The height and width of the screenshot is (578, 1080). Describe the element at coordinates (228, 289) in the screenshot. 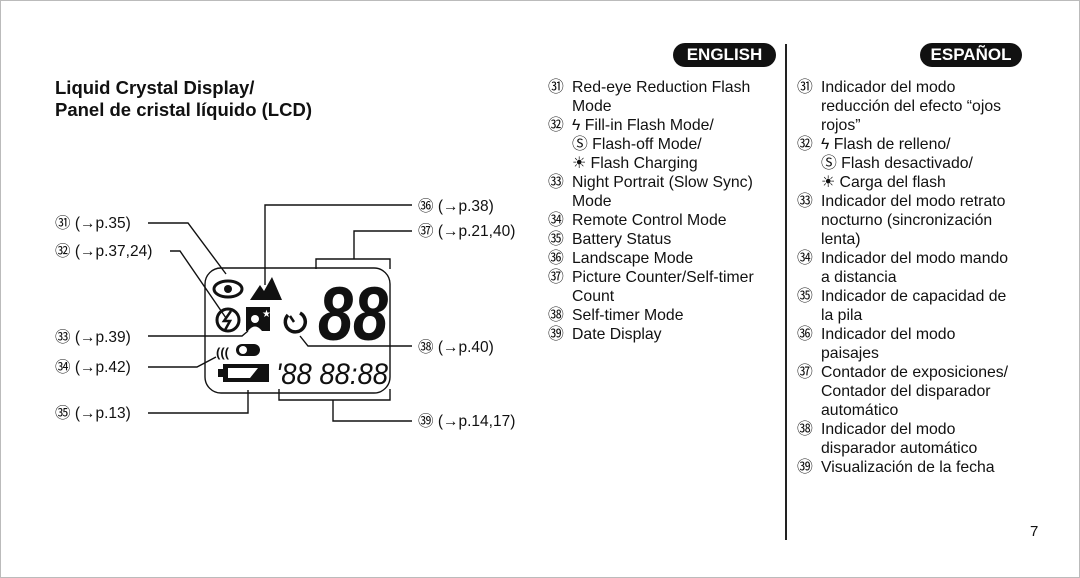

I see `red-eye-icon` at that location.